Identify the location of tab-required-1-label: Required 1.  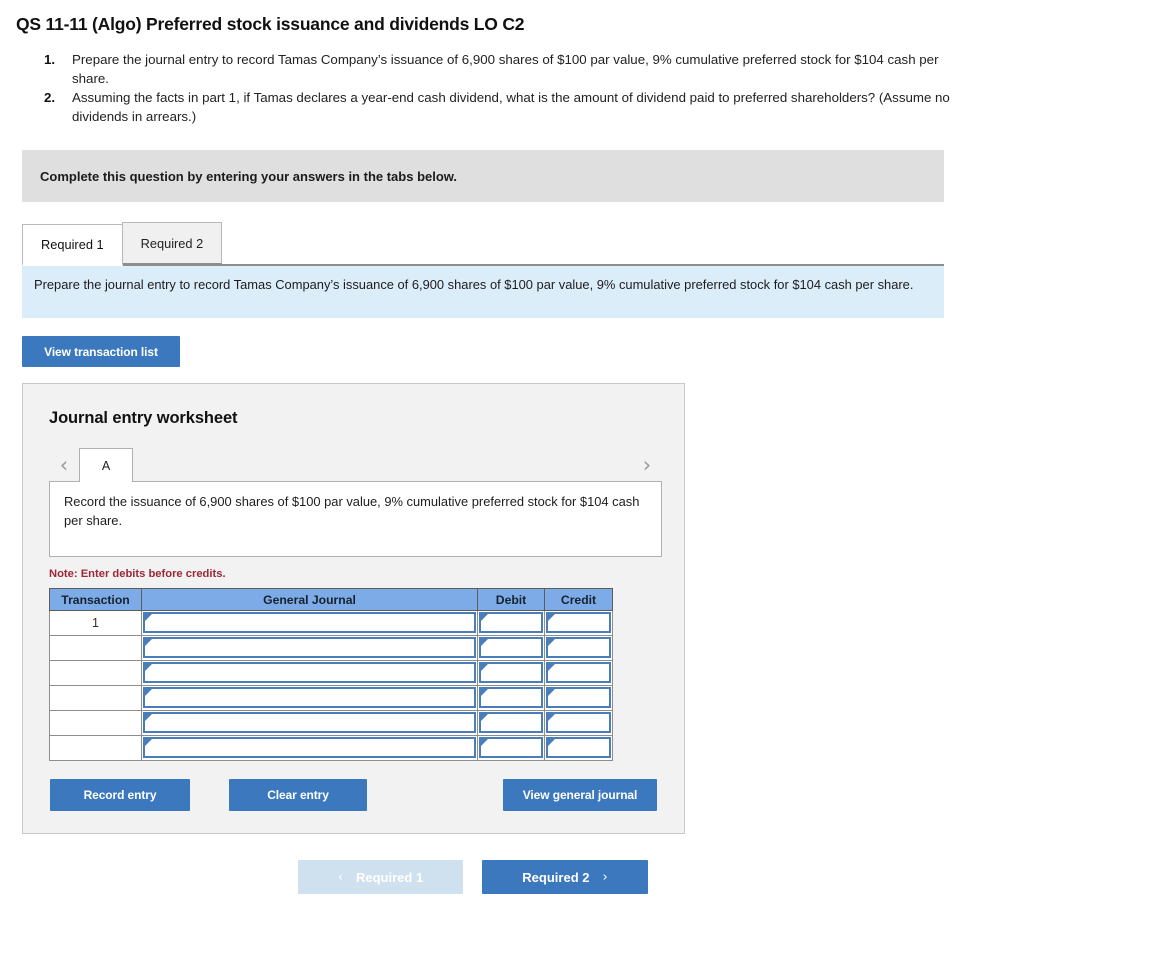
(72, 245).